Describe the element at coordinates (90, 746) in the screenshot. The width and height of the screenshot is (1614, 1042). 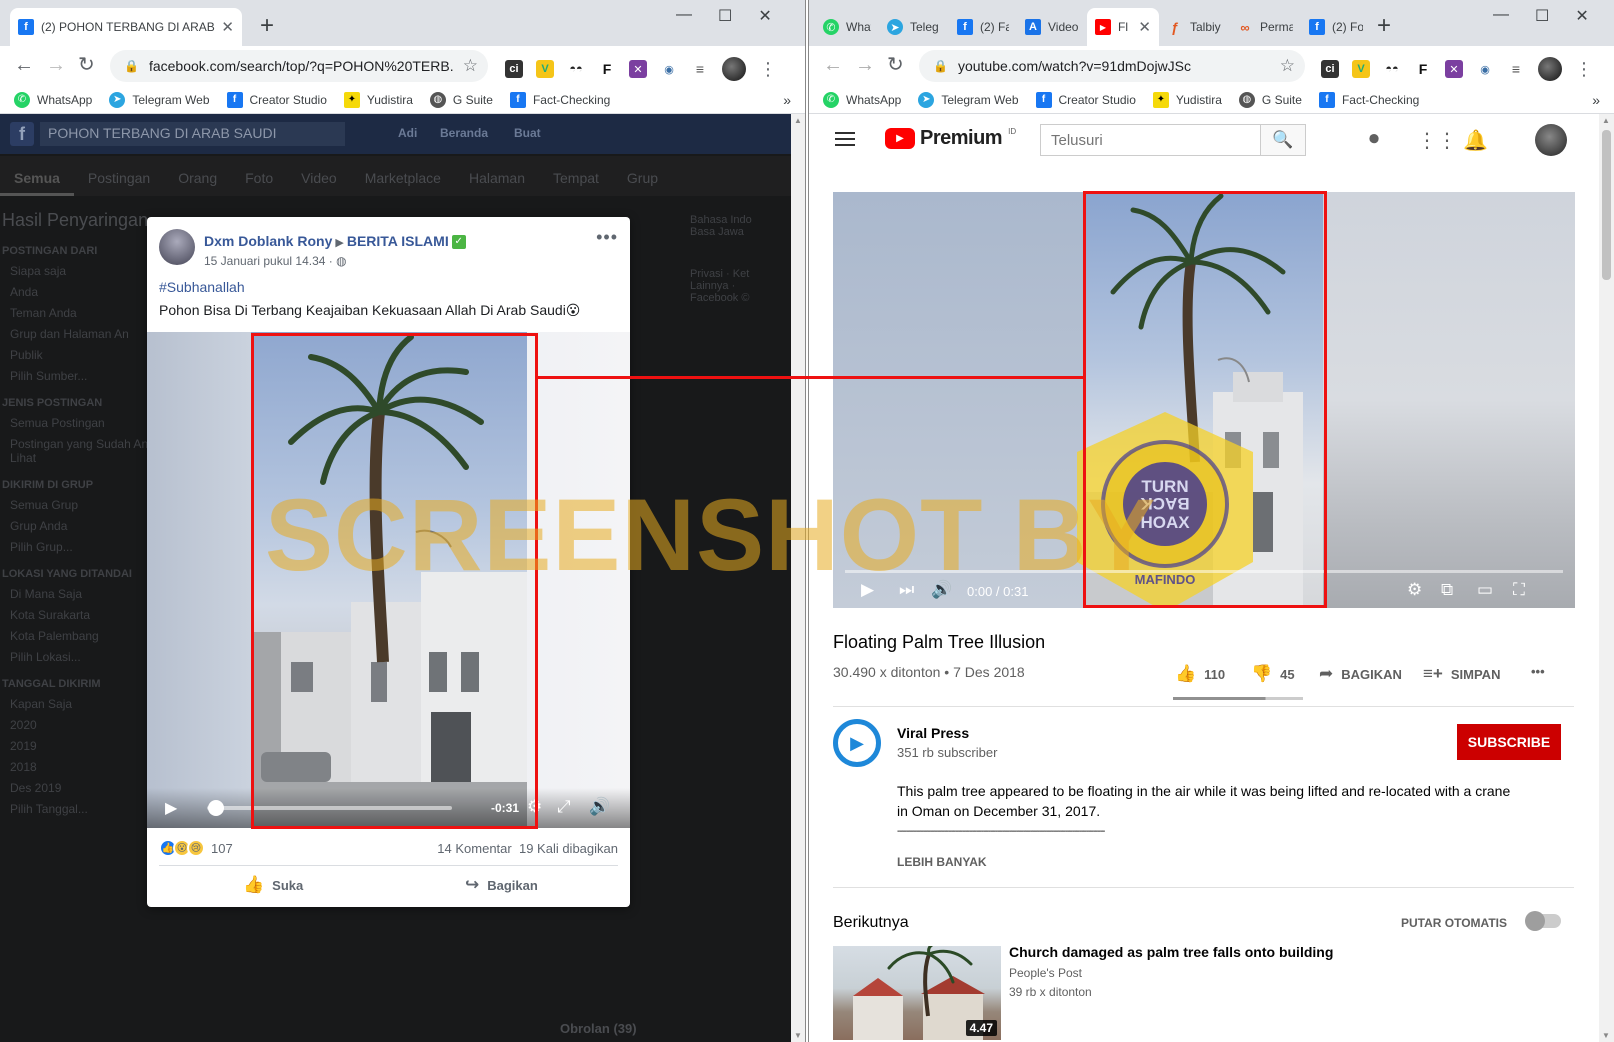
I see `filter-option: 2019` at that location.